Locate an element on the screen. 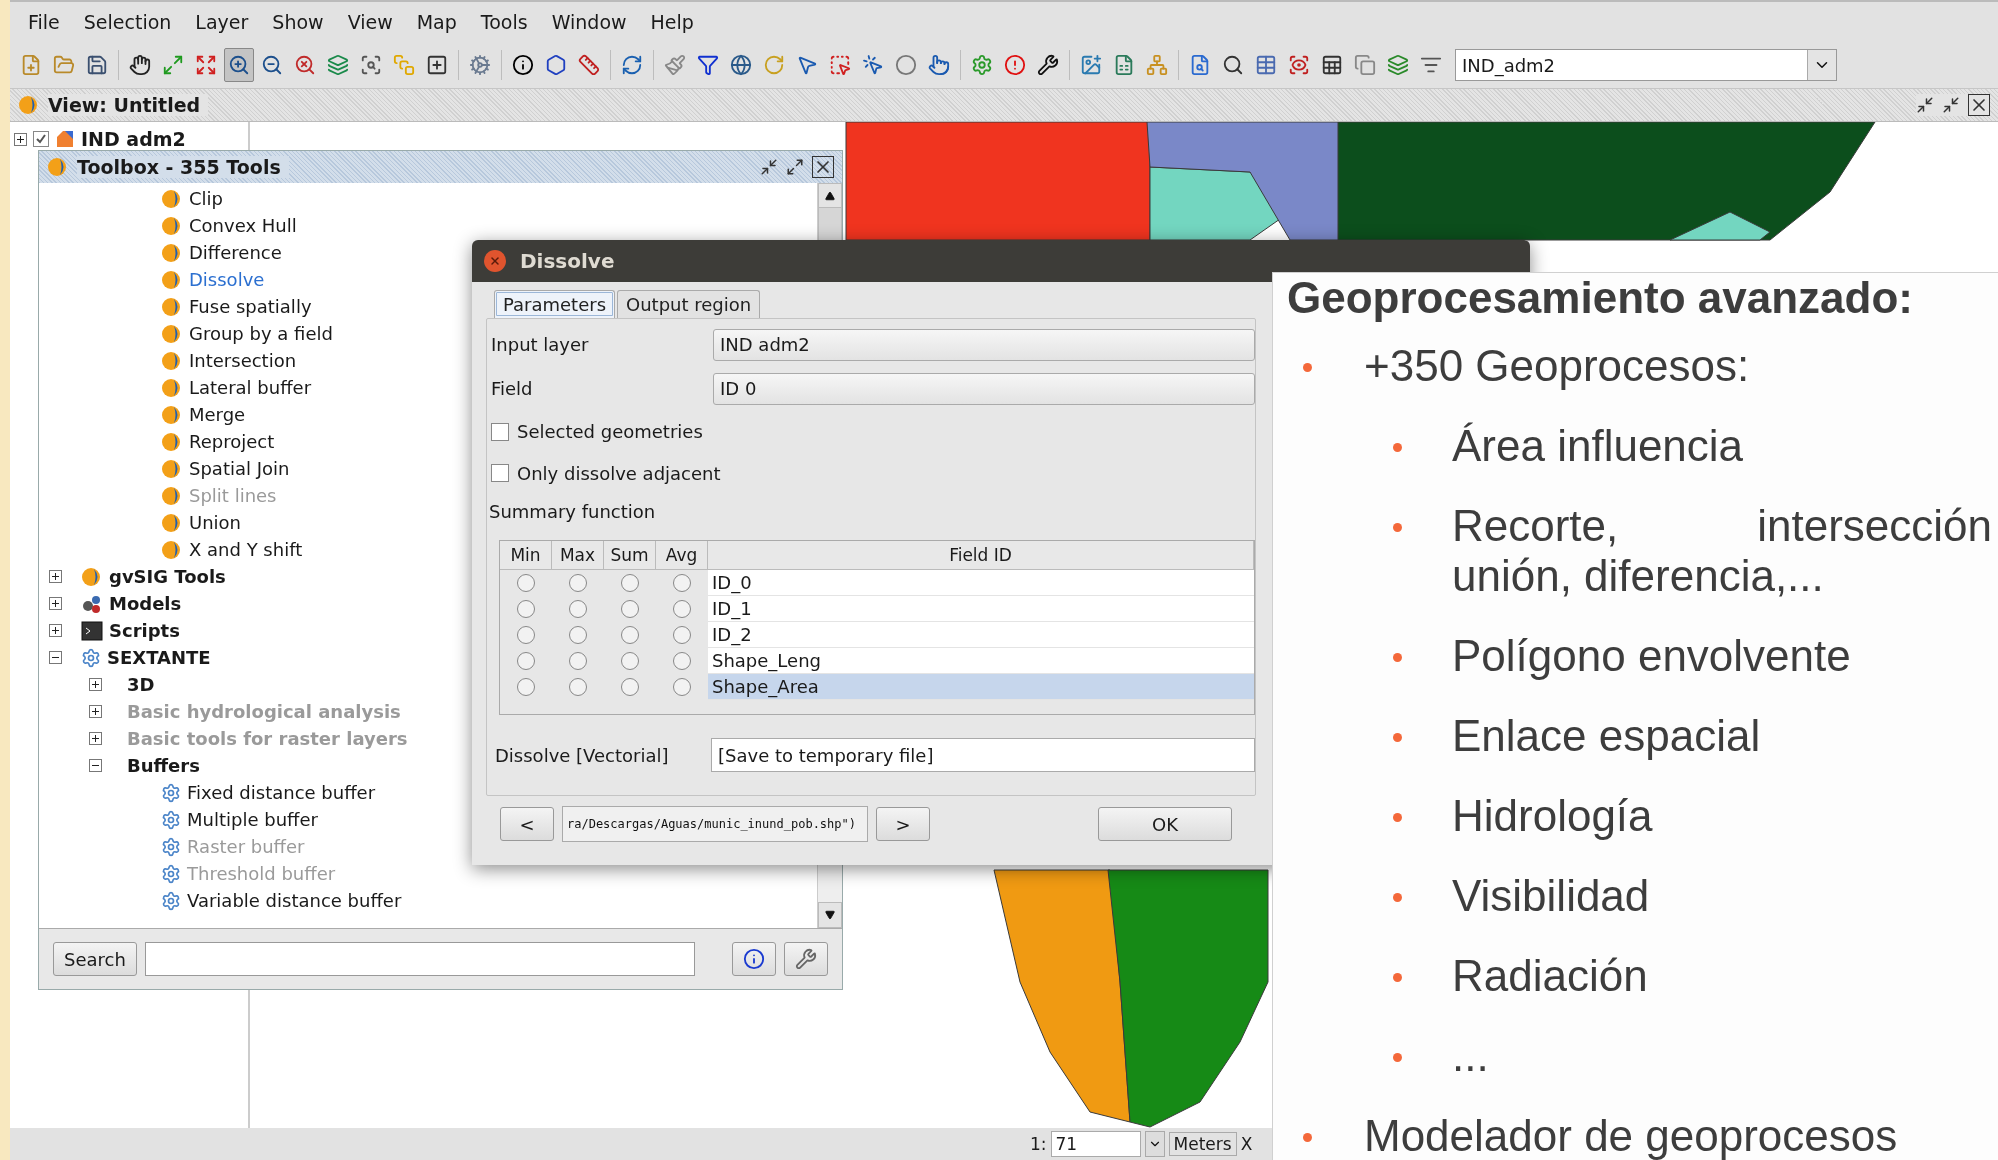 Image resolution: width=1998 pixels, height=1160 pixels. scroll-up-button is located at coordinates (830, 196).